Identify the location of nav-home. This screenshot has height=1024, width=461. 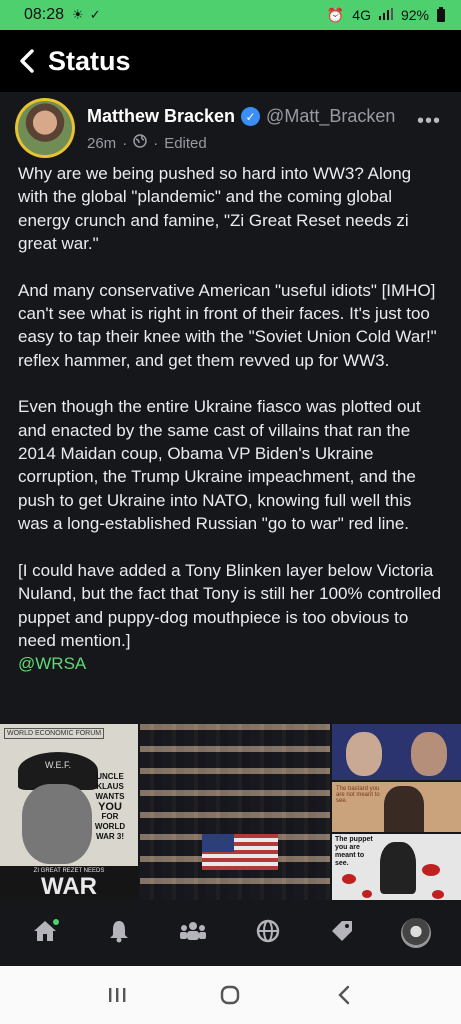
(45, 933).